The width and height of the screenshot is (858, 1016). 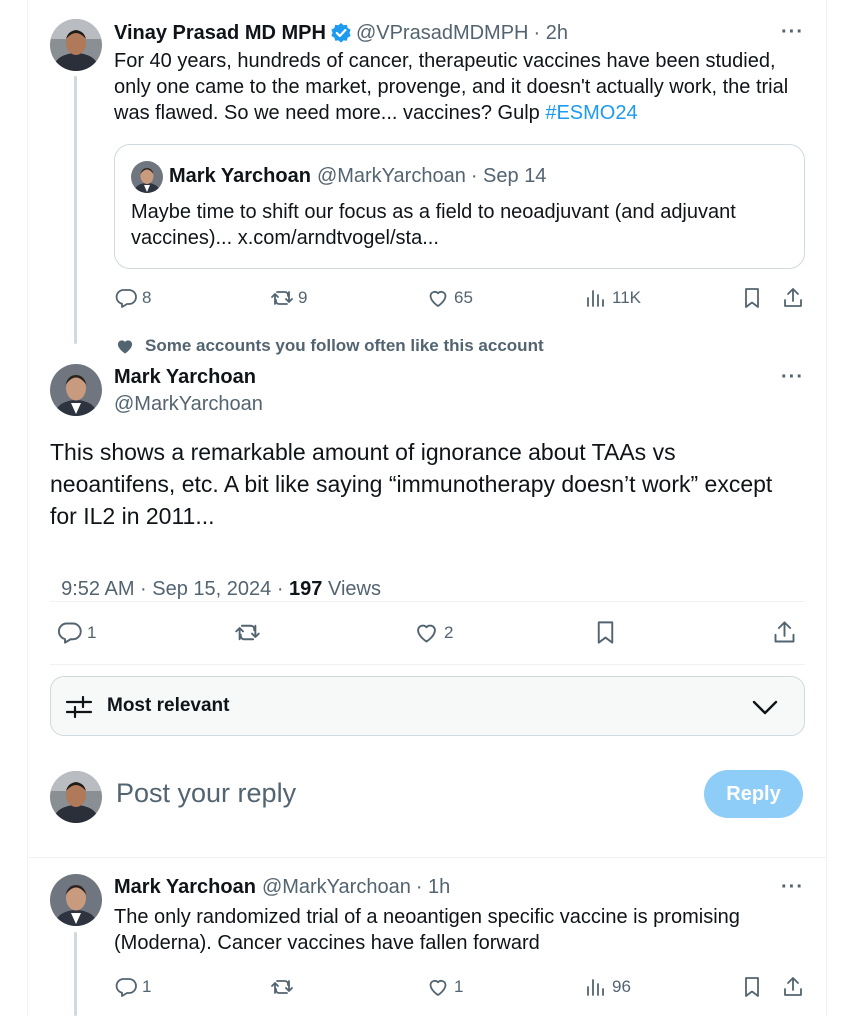 I want to click on like-button: 1, so click(x=444, y=987).